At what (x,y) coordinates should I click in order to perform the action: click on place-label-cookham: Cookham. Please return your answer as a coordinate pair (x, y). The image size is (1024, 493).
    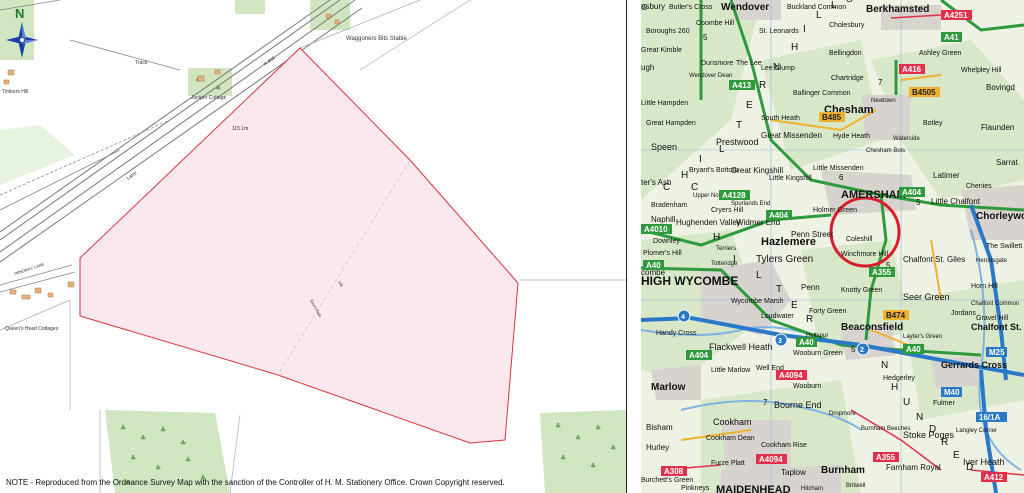
    Looking at the image, I should click on (732, 422).